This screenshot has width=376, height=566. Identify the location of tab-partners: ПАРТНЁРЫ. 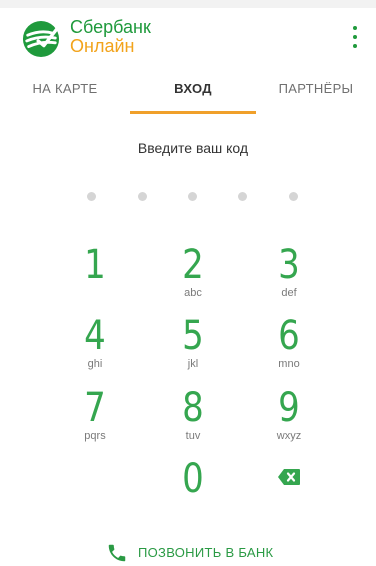
(316, 94).